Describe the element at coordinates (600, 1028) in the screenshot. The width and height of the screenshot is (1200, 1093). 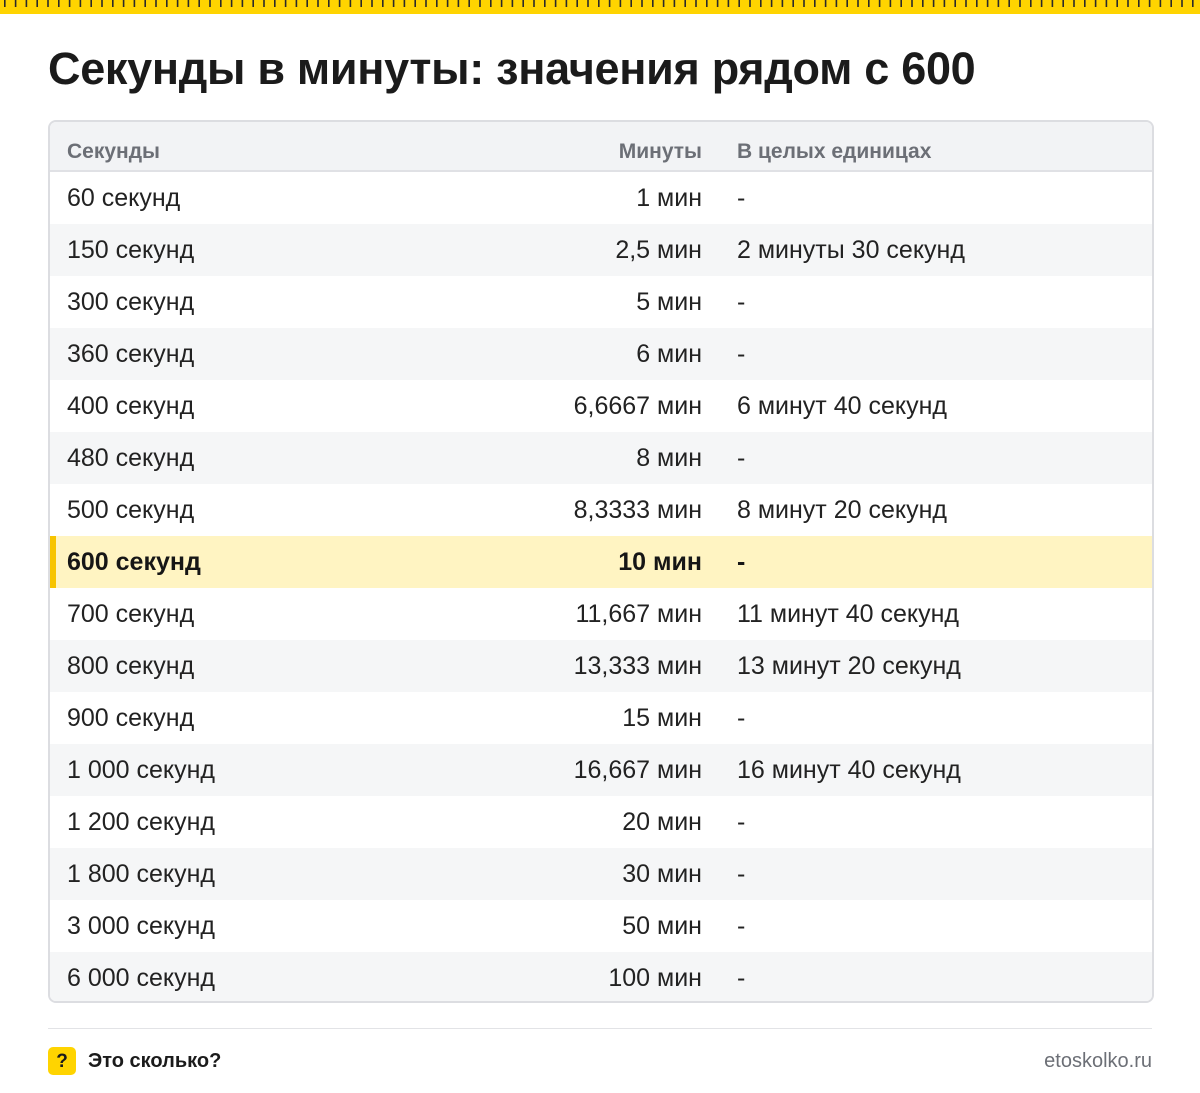
I see `footer-divider` at that location.